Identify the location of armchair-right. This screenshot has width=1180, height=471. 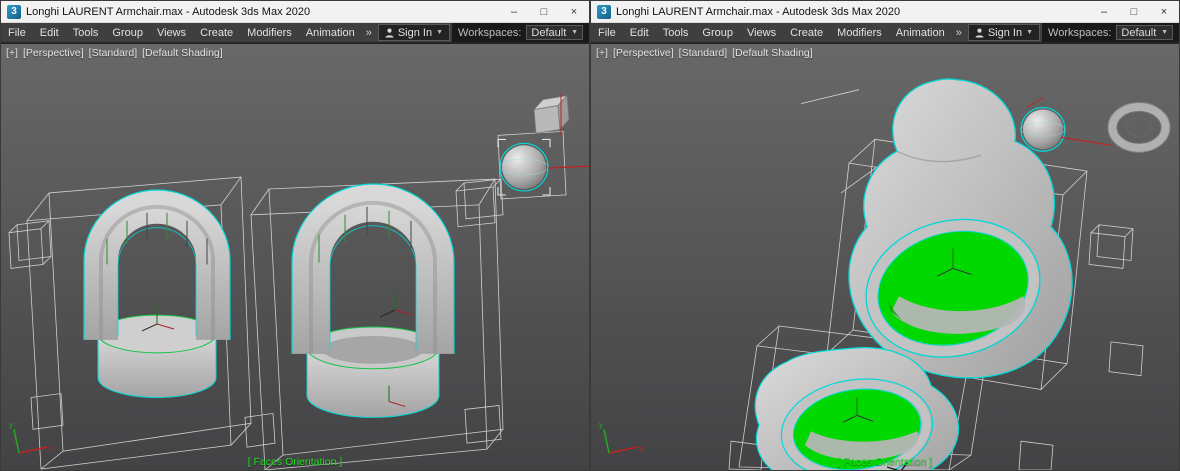
(373, 300).